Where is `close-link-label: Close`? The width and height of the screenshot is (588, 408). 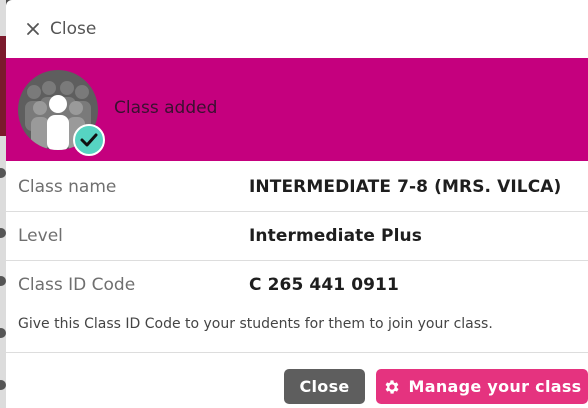
close-link-label: Close is located at coordinates (73, 29).